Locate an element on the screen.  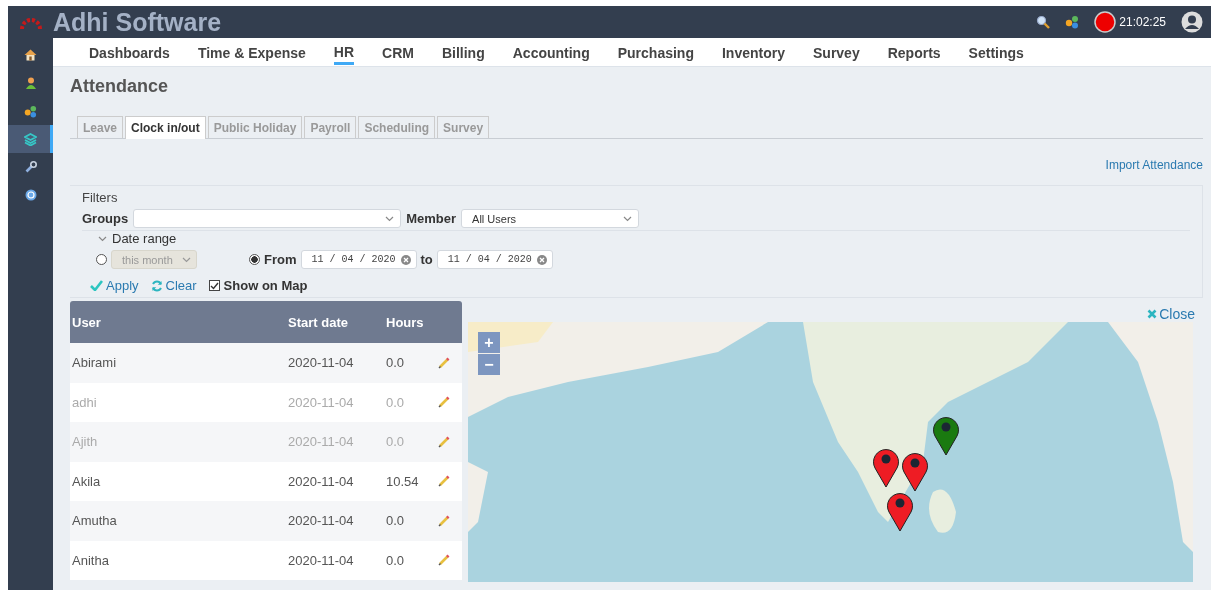
column-header: Start date is located at coordinates (318, 322).